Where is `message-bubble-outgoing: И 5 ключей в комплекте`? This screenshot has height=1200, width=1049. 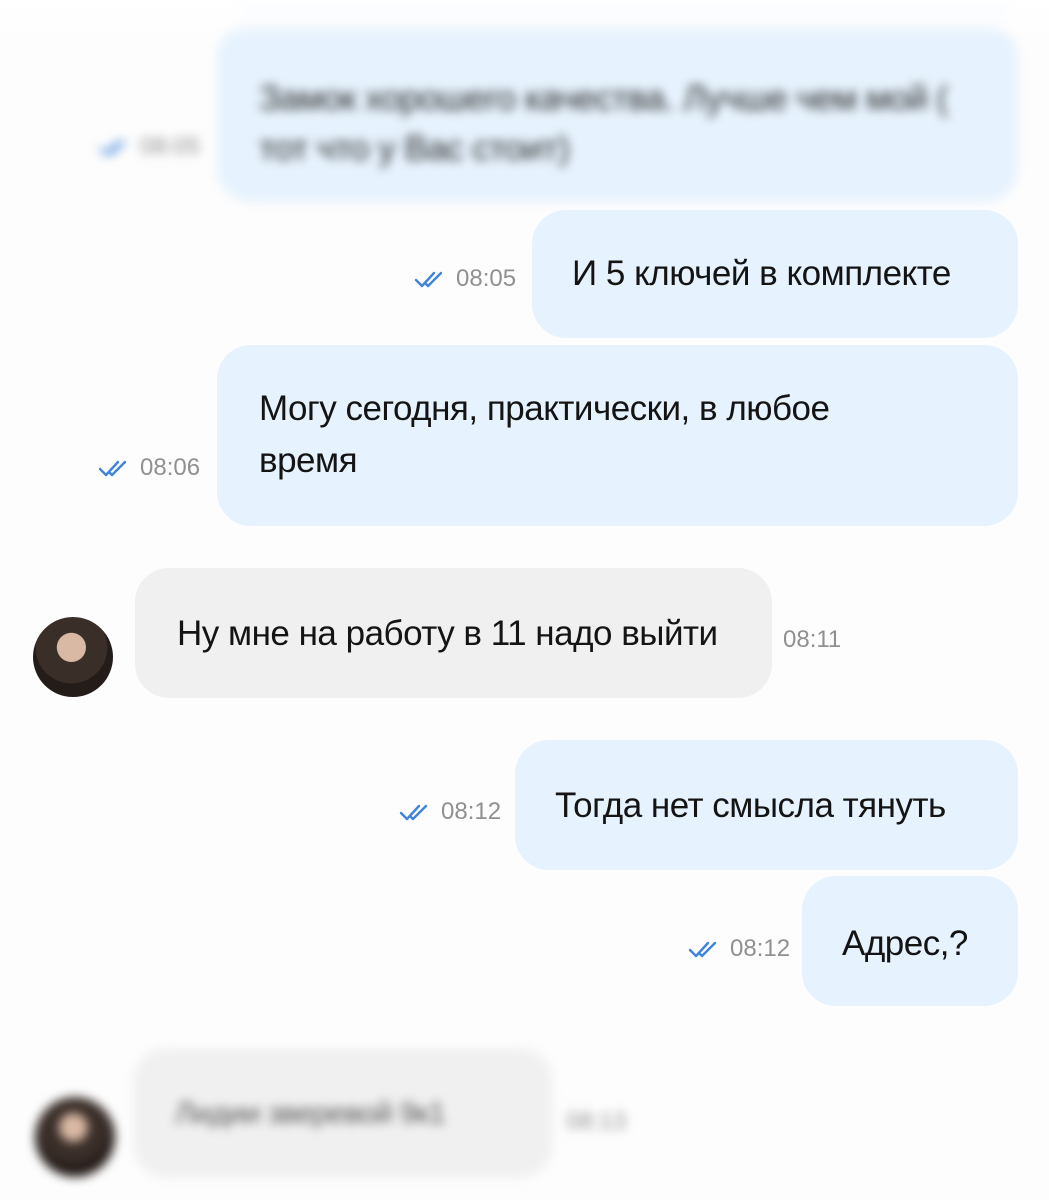
message-bubble-outgoing: И 5 ключей в комплекте is located at coordinates (775, 274).